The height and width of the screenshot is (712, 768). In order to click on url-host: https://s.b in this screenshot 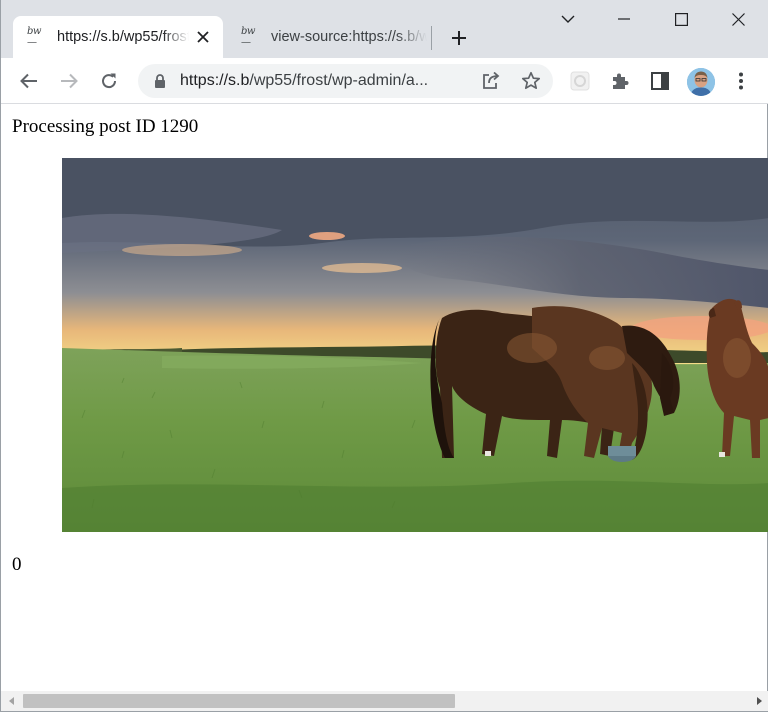, I will do `click(215, 80)`.